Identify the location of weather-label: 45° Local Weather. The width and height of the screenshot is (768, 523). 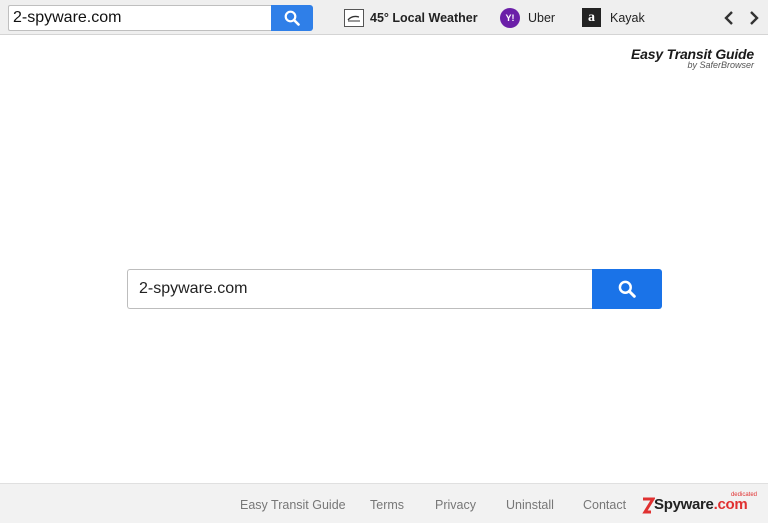
(424, 17).